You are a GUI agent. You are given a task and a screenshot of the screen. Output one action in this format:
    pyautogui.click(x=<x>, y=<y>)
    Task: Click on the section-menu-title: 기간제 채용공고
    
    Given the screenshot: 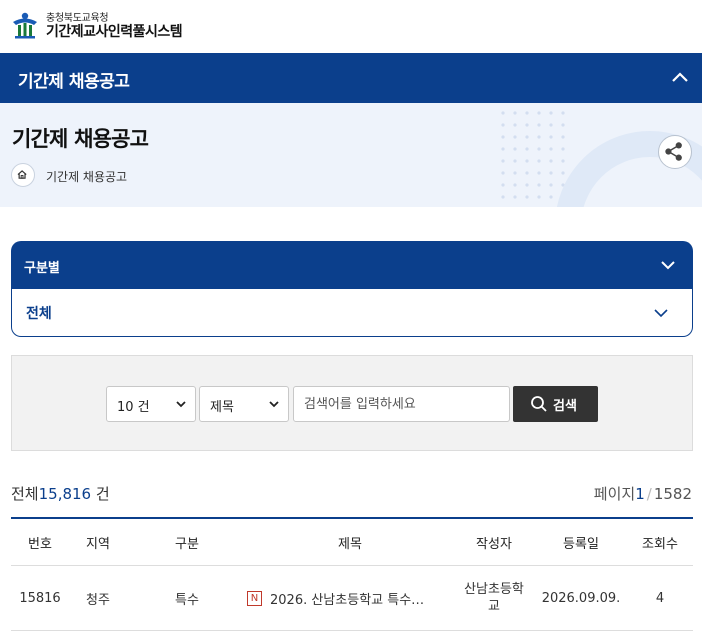 What is the action you would take?
    pyautogui.click(x=74, y=82)
    